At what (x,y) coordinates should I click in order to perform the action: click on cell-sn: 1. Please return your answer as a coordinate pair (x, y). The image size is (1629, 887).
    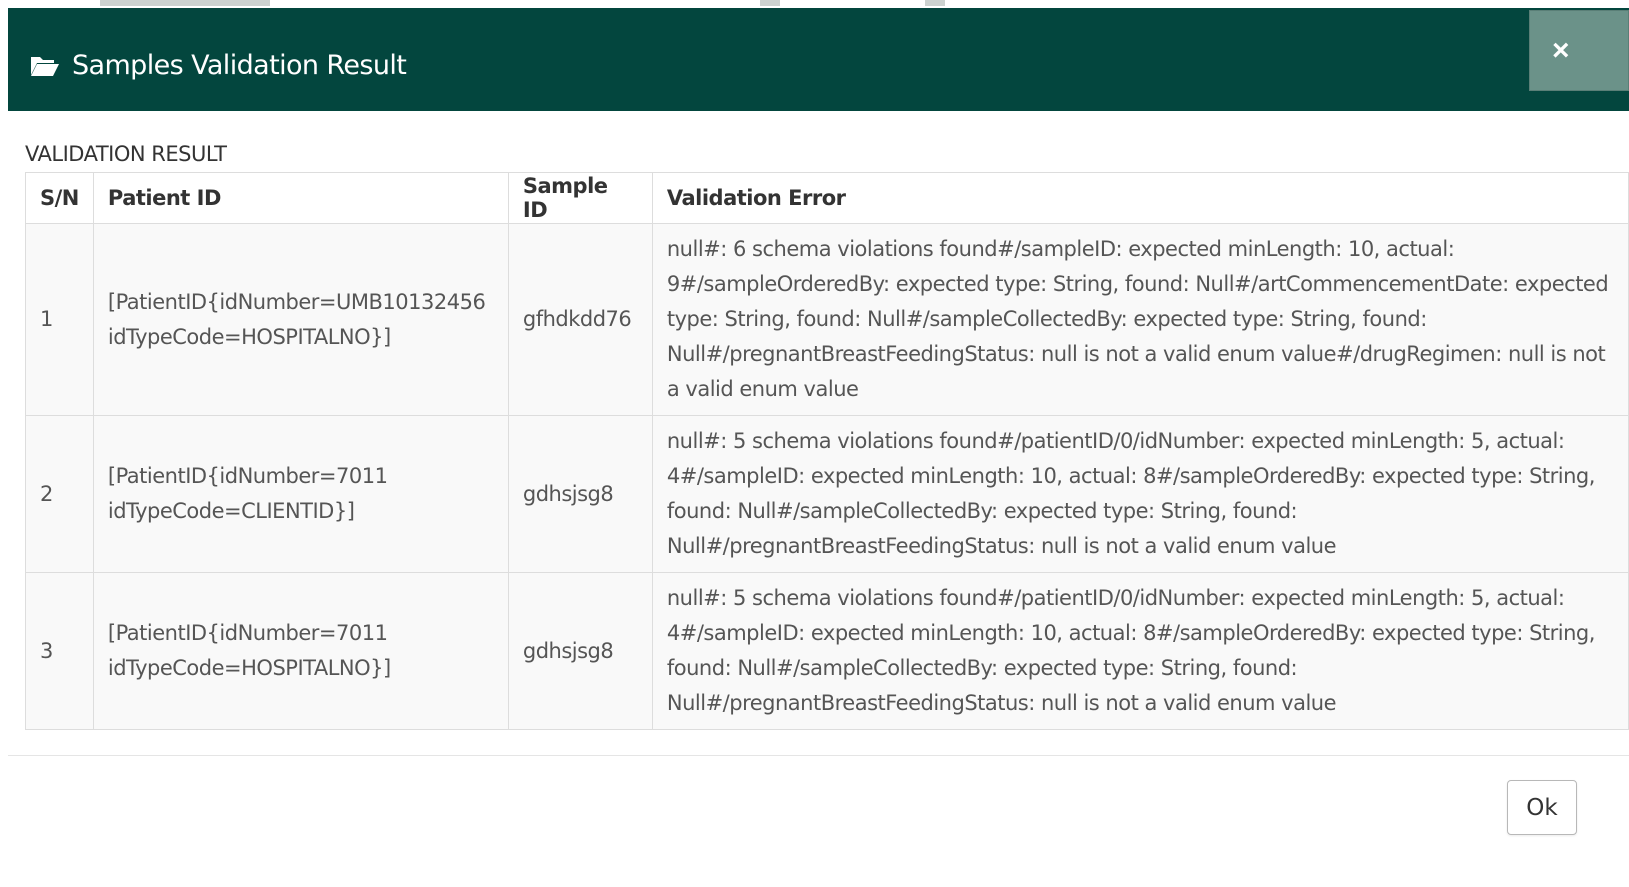
    Looking at the image, I should click on (59, 319).